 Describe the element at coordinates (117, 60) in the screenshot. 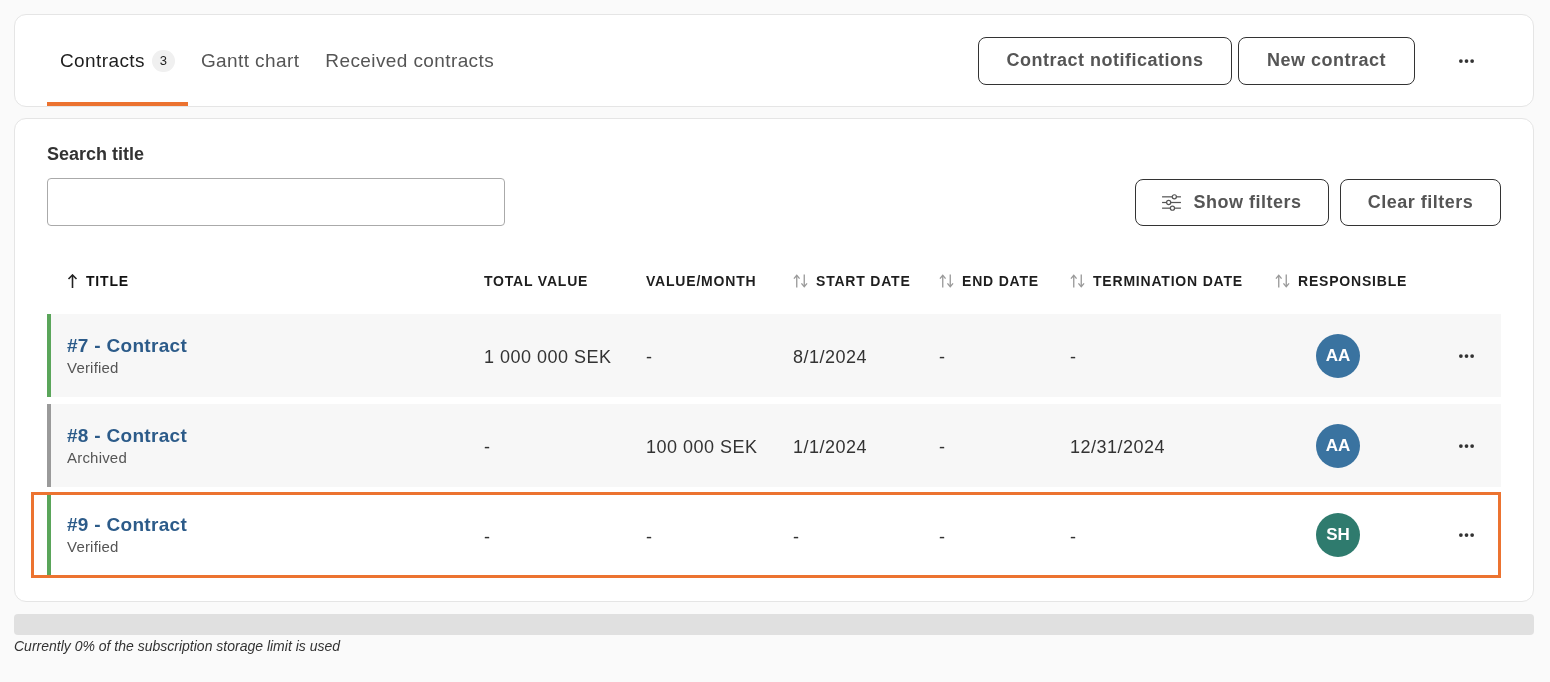

I see `tab: Contracts 3` at that location.